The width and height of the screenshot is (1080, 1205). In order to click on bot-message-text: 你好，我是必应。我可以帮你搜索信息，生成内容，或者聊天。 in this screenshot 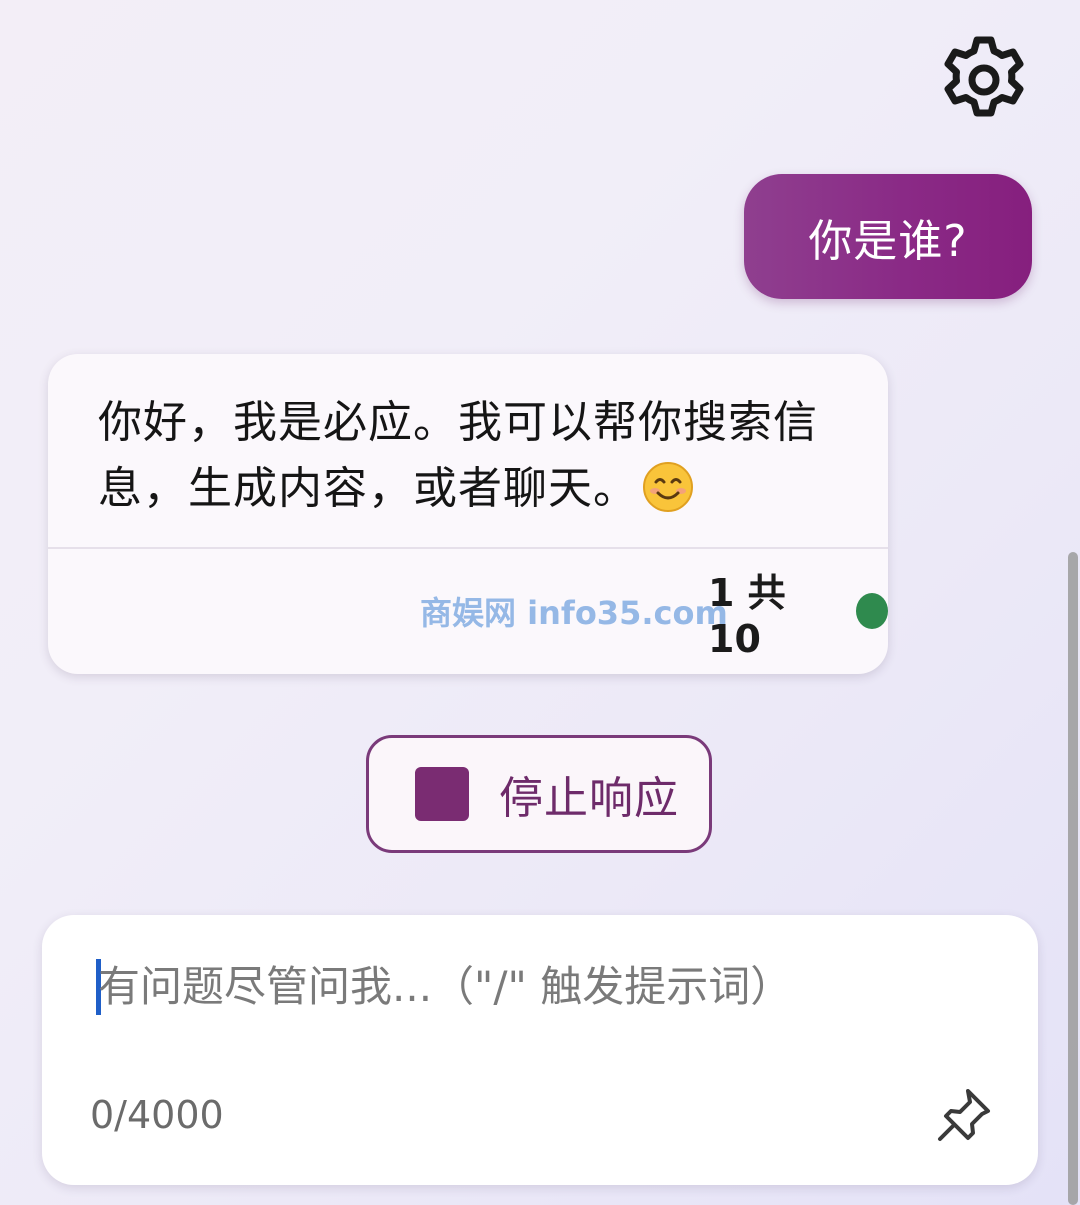, I will do `click(458, 455)`.